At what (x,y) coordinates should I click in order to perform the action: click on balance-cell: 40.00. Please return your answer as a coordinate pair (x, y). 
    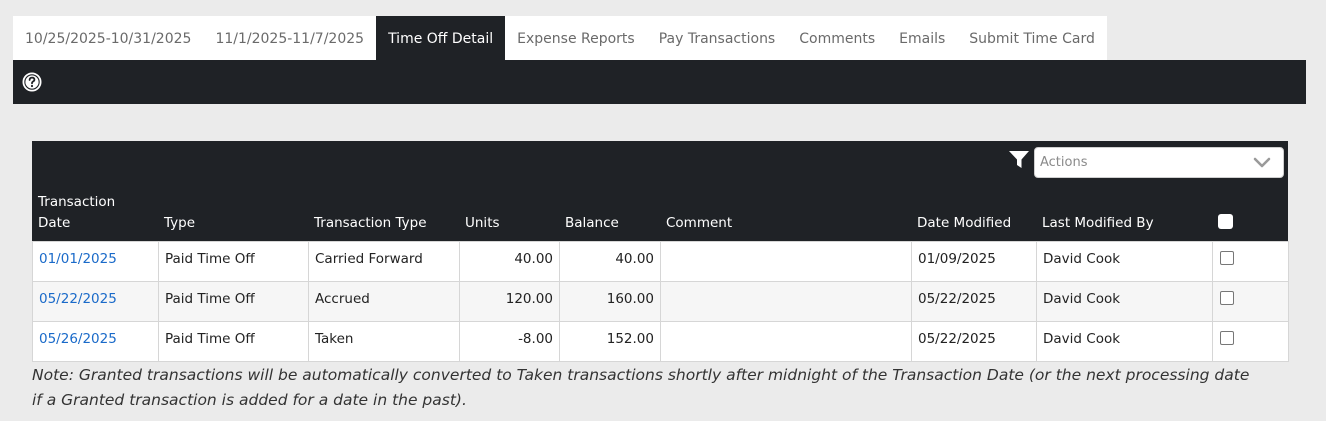
    Looking at the image, I should click on (610, 261).